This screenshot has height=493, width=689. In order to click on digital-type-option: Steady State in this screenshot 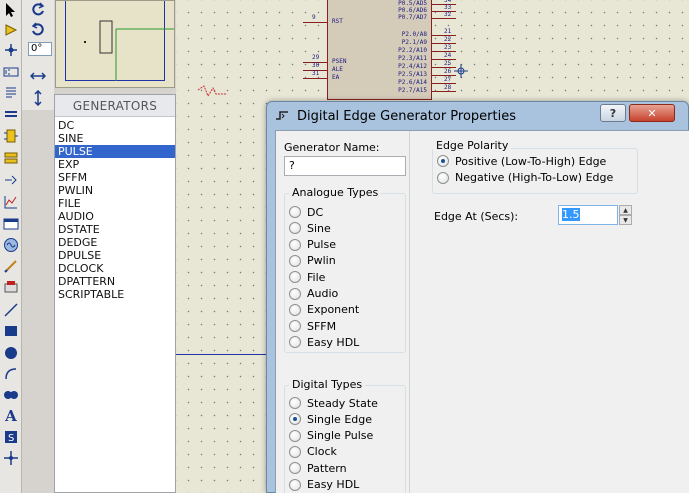, I will do `click(333, 403)`.